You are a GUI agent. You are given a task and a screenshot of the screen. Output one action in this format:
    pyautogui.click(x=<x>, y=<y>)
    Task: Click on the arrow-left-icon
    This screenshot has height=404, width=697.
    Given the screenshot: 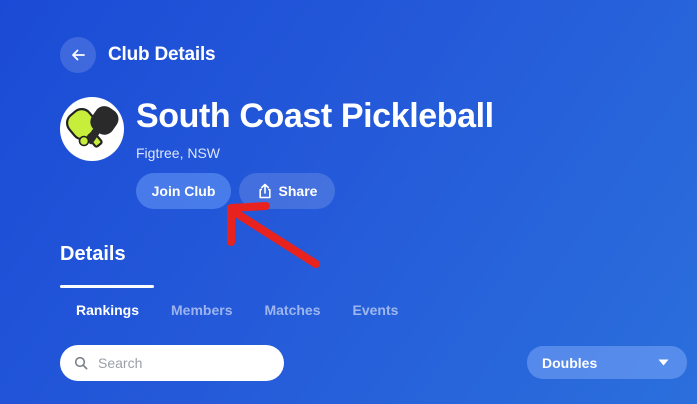 What is the action you would take?
    pyautogui.click(x=78, y=55)
    